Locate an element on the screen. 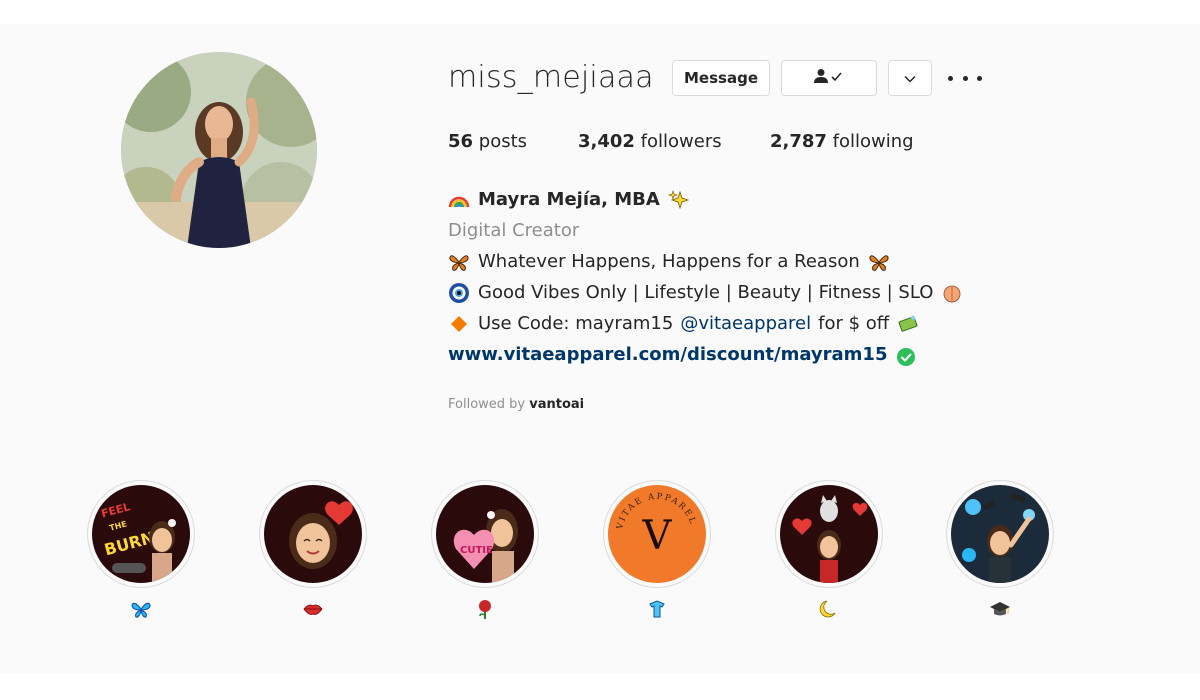 The height and width of the screenshot is (700, 1200). highlight-ring: VITAE APPAREL V is located at coordinates (657, 534).